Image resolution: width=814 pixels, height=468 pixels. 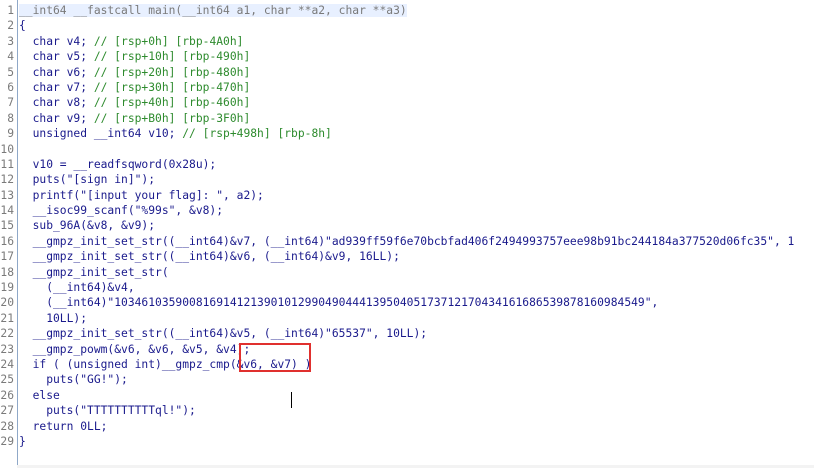 I want to click on line-number: 27, so click(x=7, y=411).